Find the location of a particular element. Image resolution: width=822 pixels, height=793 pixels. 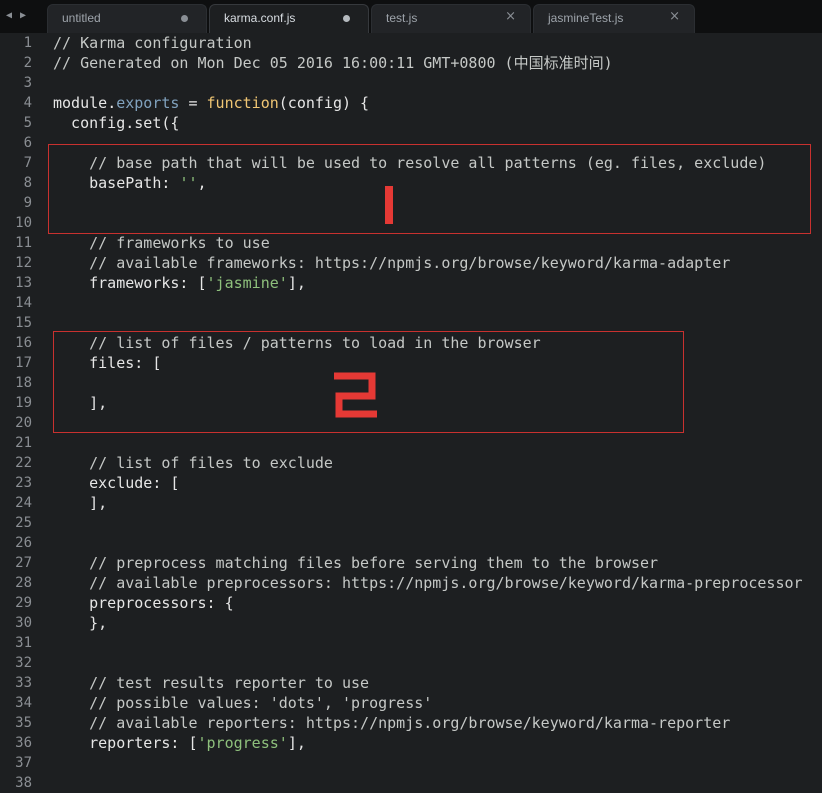

code-line: 11 // frameworks to use is located at coordinates (411, 243).